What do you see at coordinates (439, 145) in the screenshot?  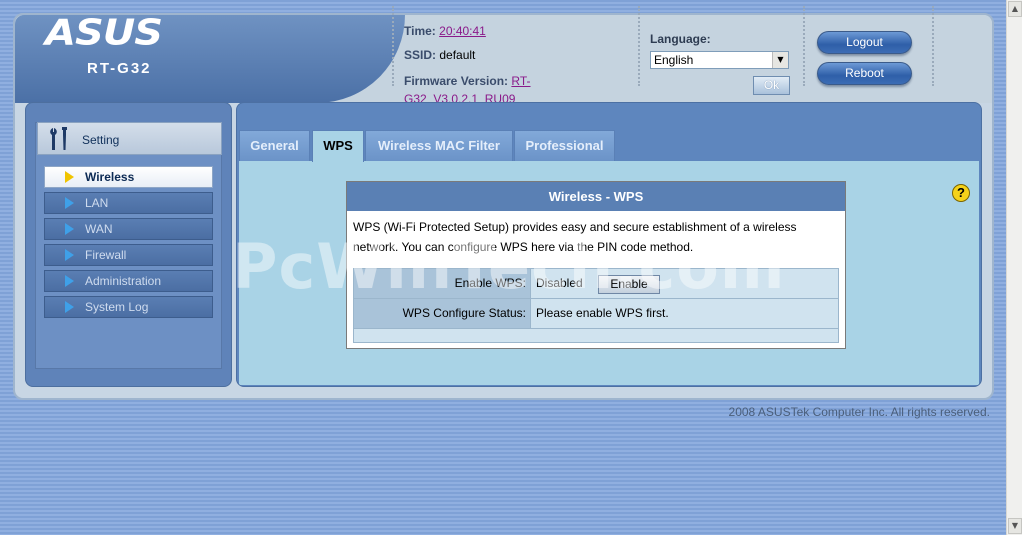 I see `tab-wireless-mac-filter: Wireless MAC Filter` at bounding box center [439, 145].